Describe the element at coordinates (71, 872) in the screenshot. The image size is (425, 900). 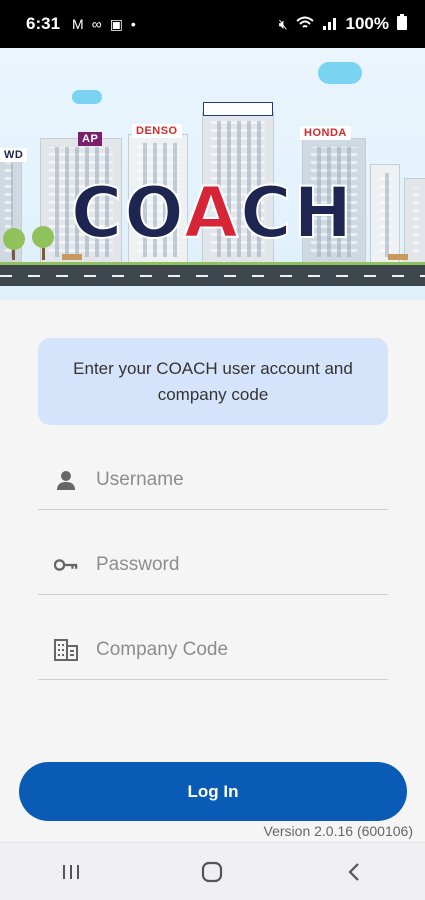
I see `recent-apps-icon` at that location.